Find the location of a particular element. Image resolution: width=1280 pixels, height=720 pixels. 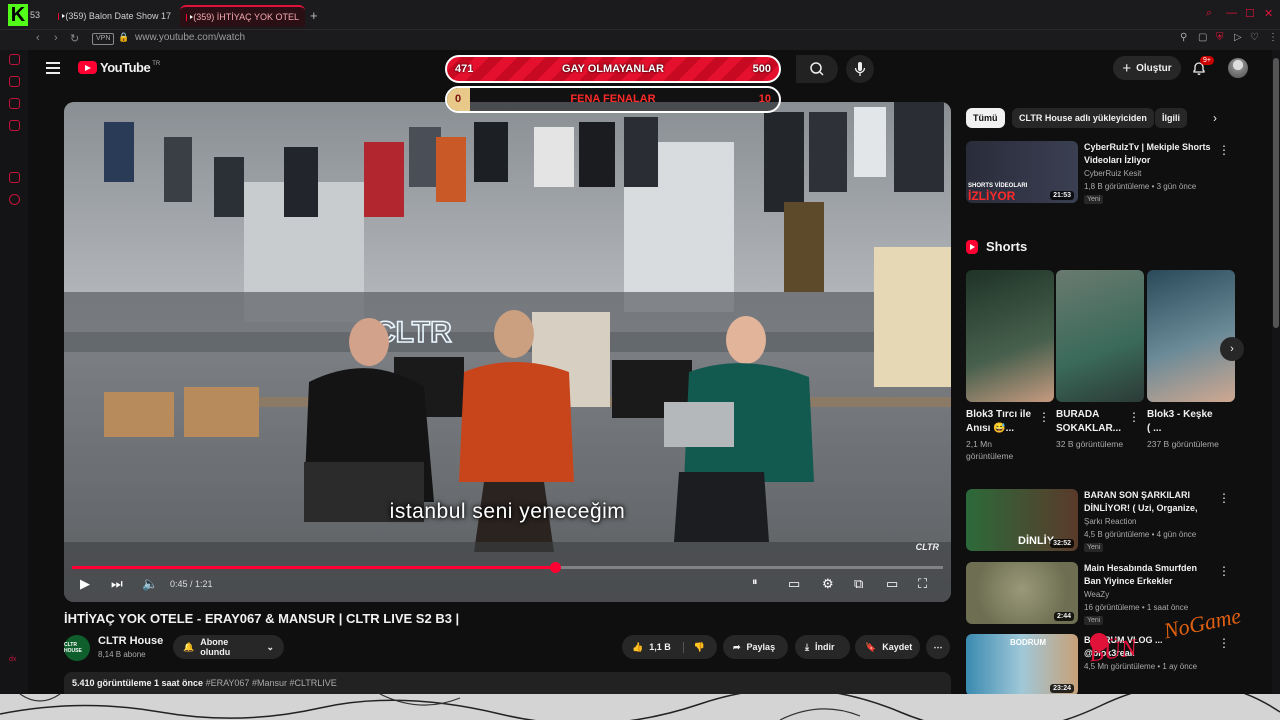

reload-icon: ↻ is located at coordinates (74, 38).